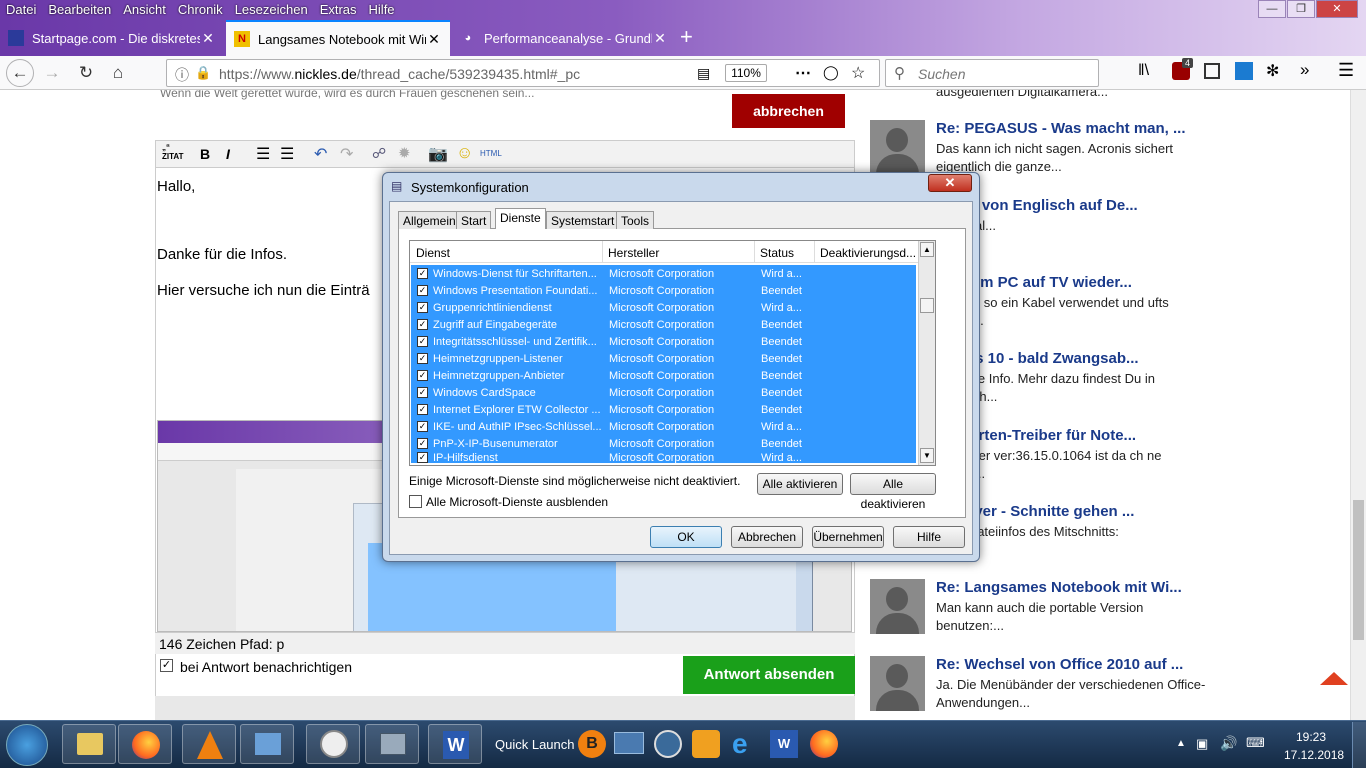 The height and width of the screenshot is (768, 1366). I want to click on submit-reply-button: Antwort absenden, so click(769, 675).